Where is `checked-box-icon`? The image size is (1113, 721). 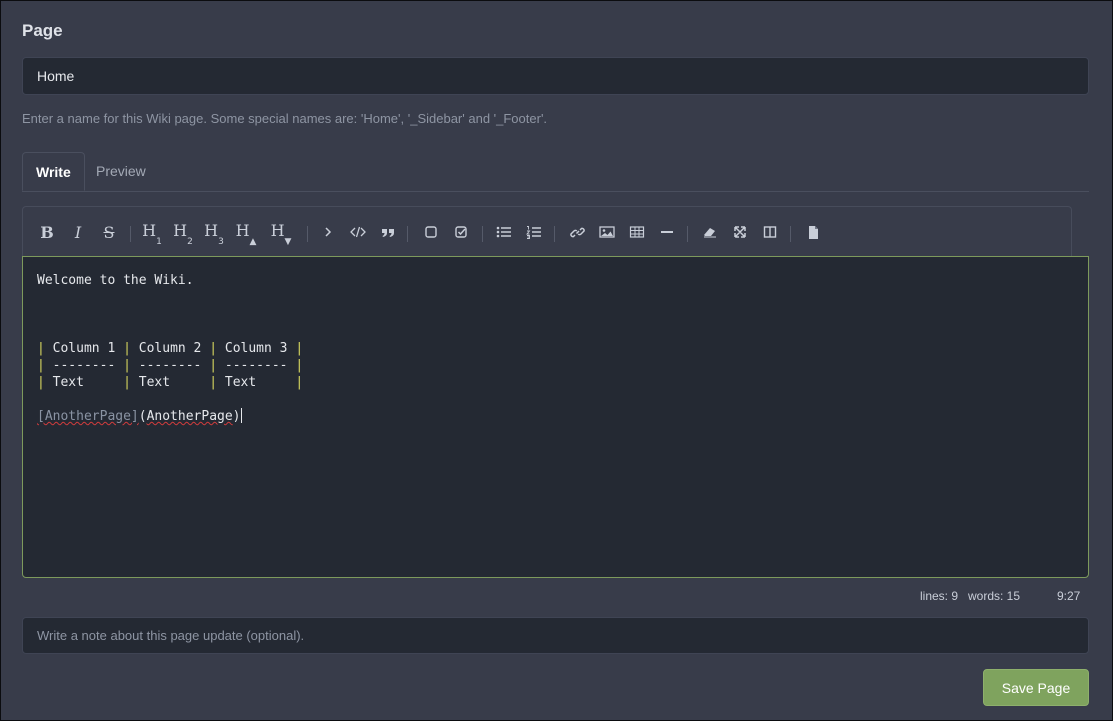
checked-box-icon is located at coordinates (461, 232).